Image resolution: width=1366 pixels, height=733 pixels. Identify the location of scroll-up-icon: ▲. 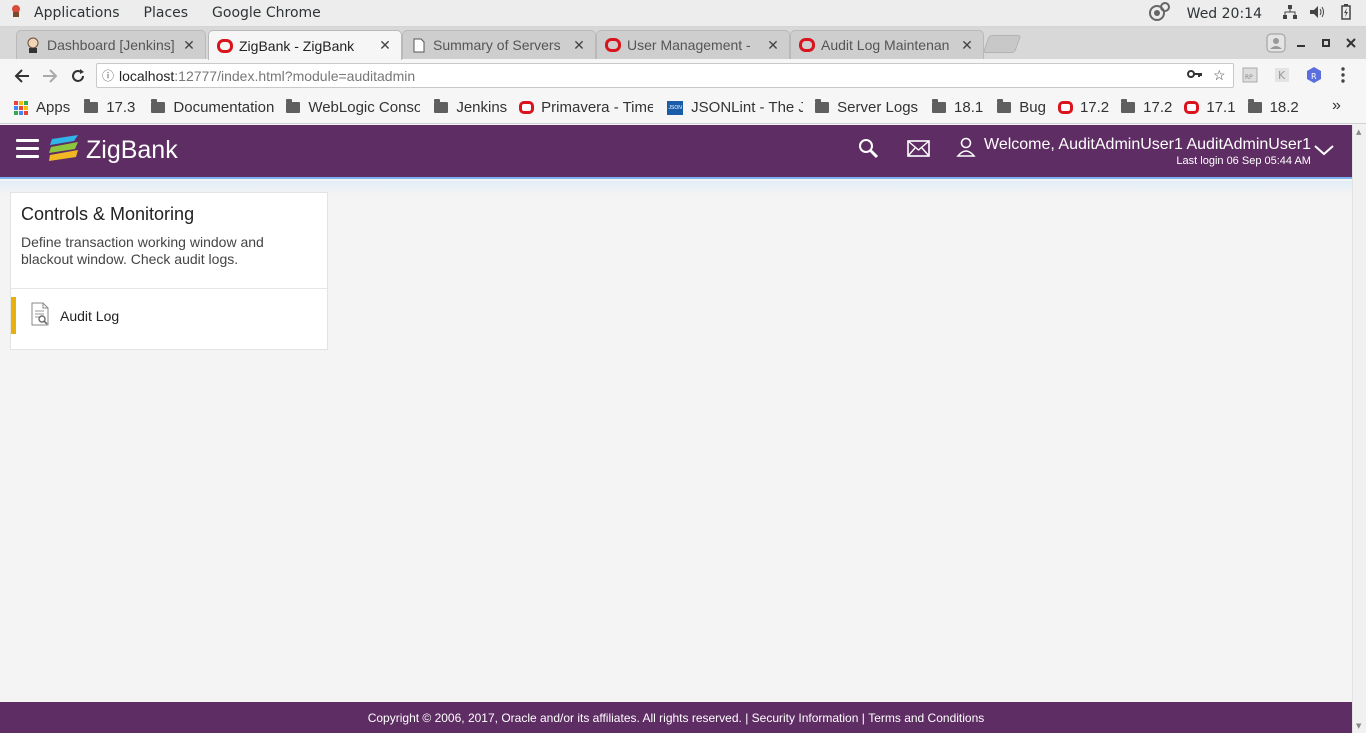
(1358, 132).